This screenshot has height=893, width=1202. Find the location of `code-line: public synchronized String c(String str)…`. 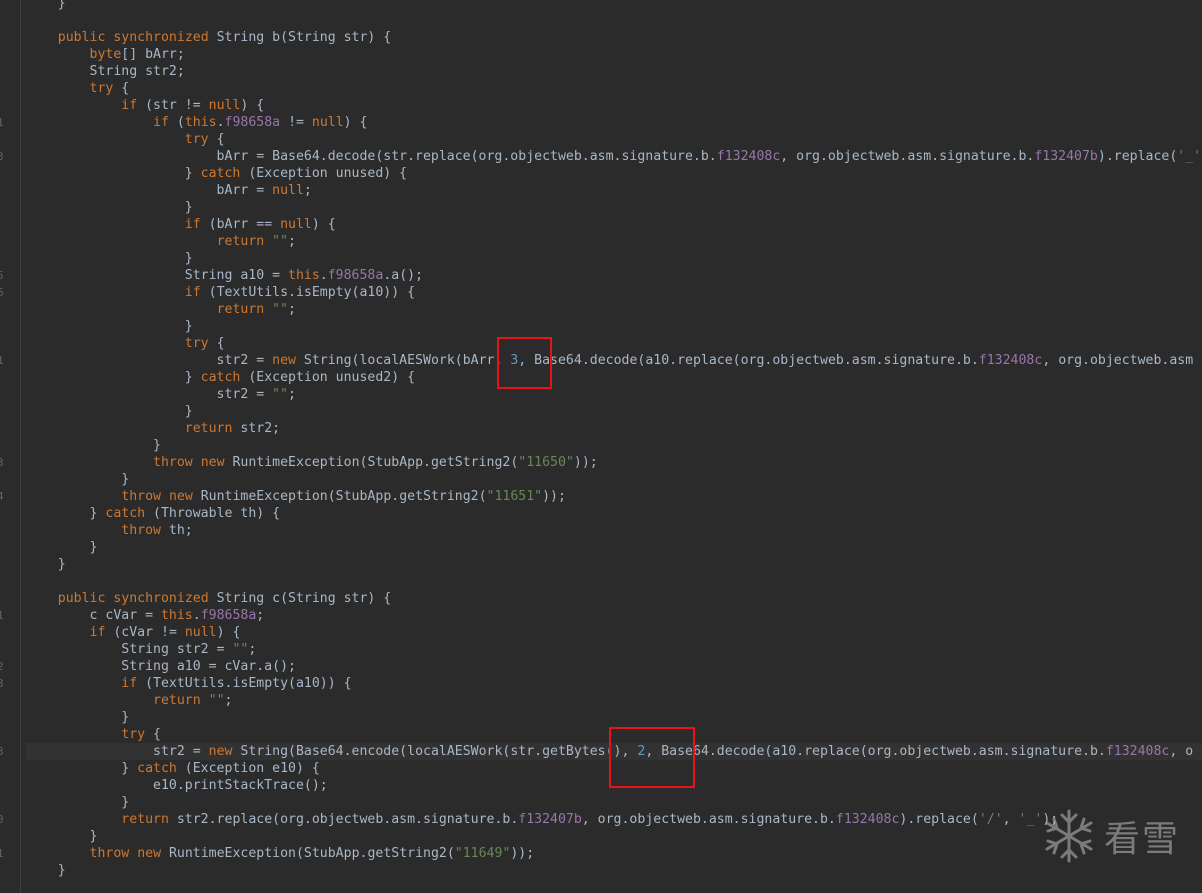

code-line: public synchronized String c(String str)… is located at coordinates (614, 598).